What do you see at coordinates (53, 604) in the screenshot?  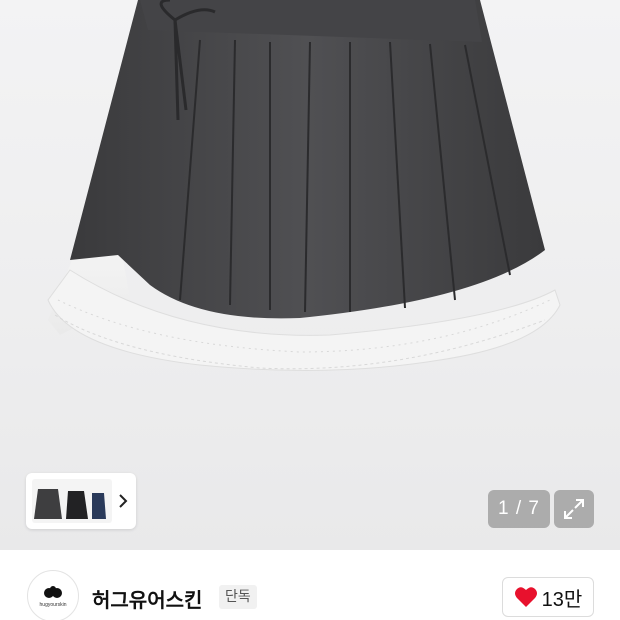 I see `store-logo-text: hugyourskin` at bounding box center [53, 604].